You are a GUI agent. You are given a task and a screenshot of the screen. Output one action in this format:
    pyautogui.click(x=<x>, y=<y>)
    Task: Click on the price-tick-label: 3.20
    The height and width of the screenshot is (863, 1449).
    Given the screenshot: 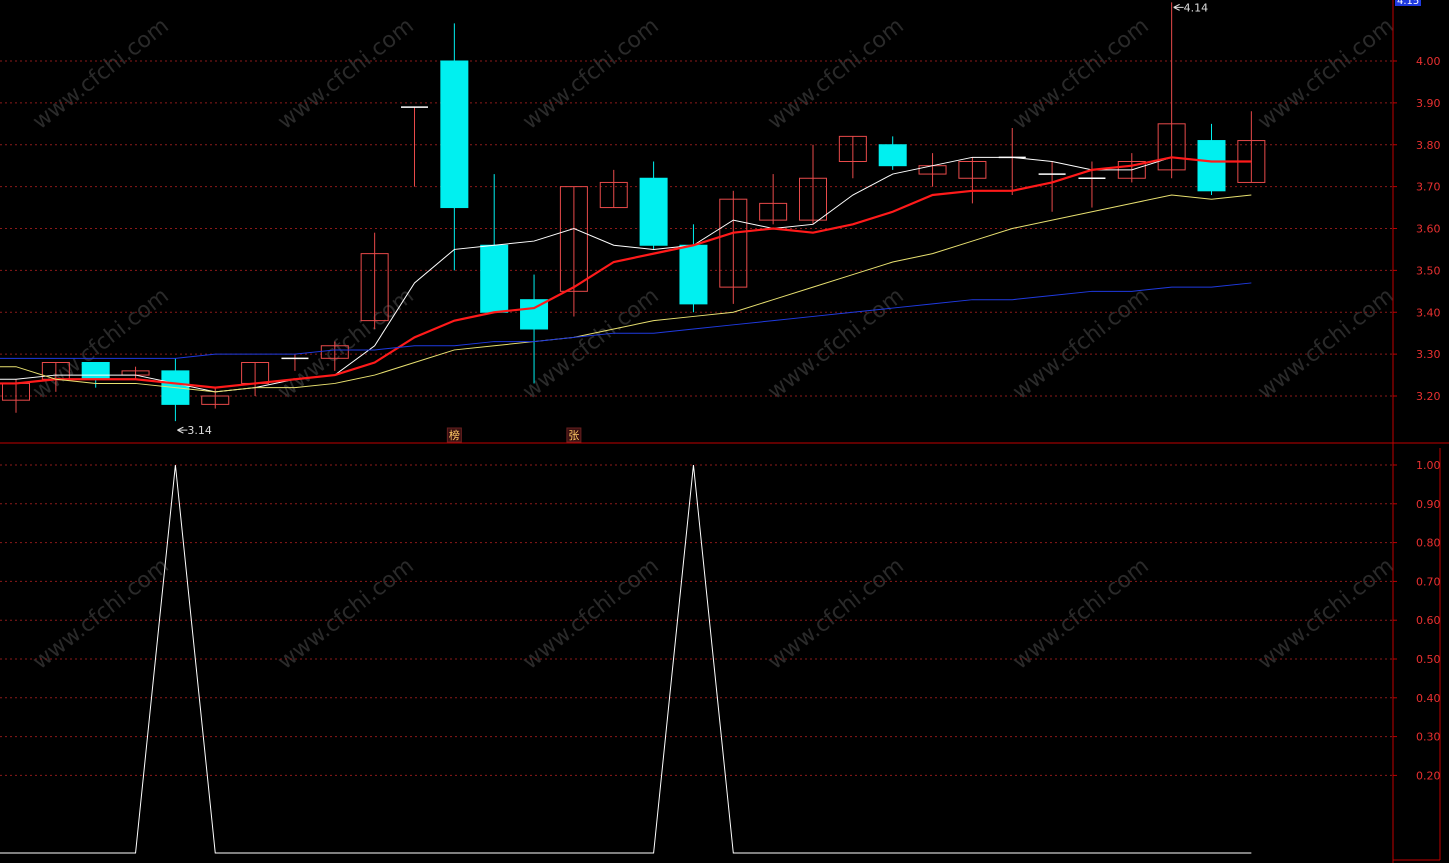 What is the action you would take?
    pyautogui.click(x=1428, y=396)
    